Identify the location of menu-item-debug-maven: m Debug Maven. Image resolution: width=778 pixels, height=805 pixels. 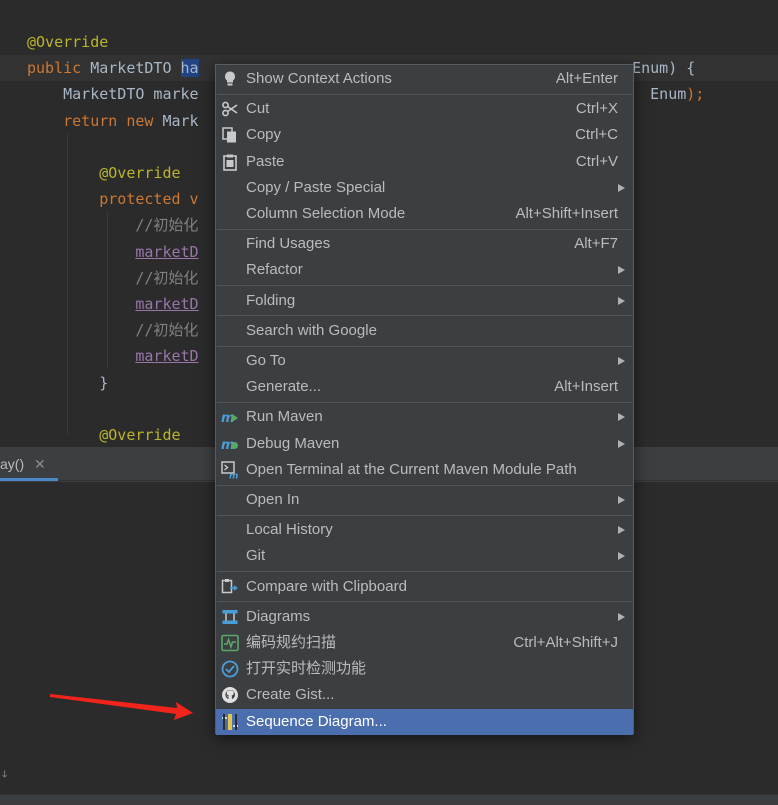
(424, 444).